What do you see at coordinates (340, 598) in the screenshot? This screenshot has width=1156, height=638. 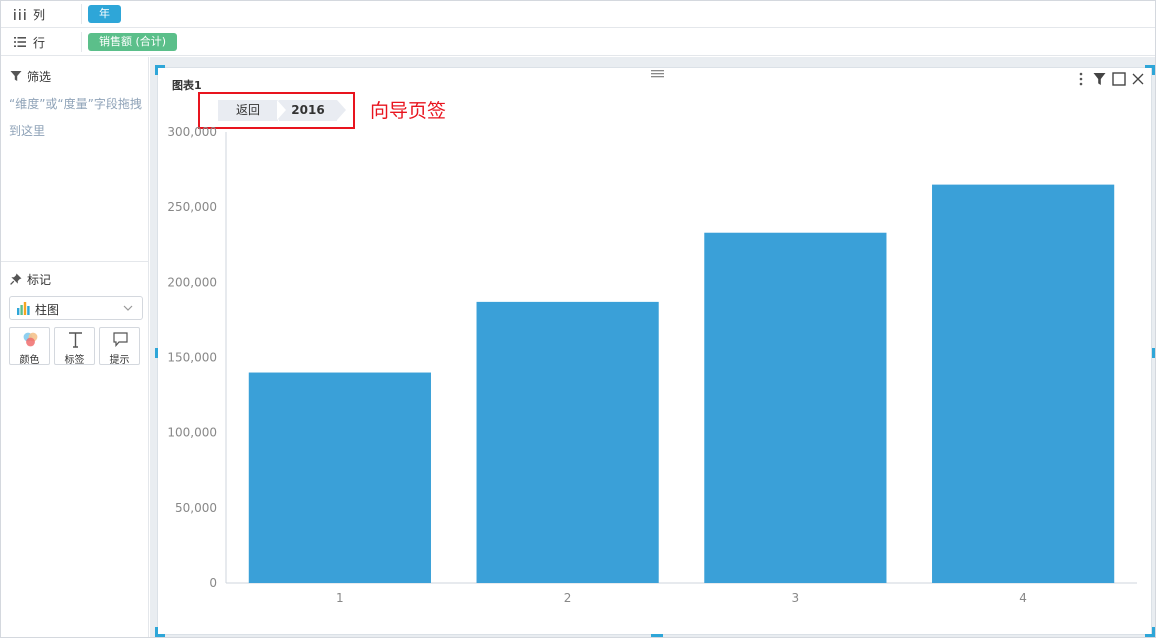 I see `x-tick-label: 1` at bounding box center [340, 598].